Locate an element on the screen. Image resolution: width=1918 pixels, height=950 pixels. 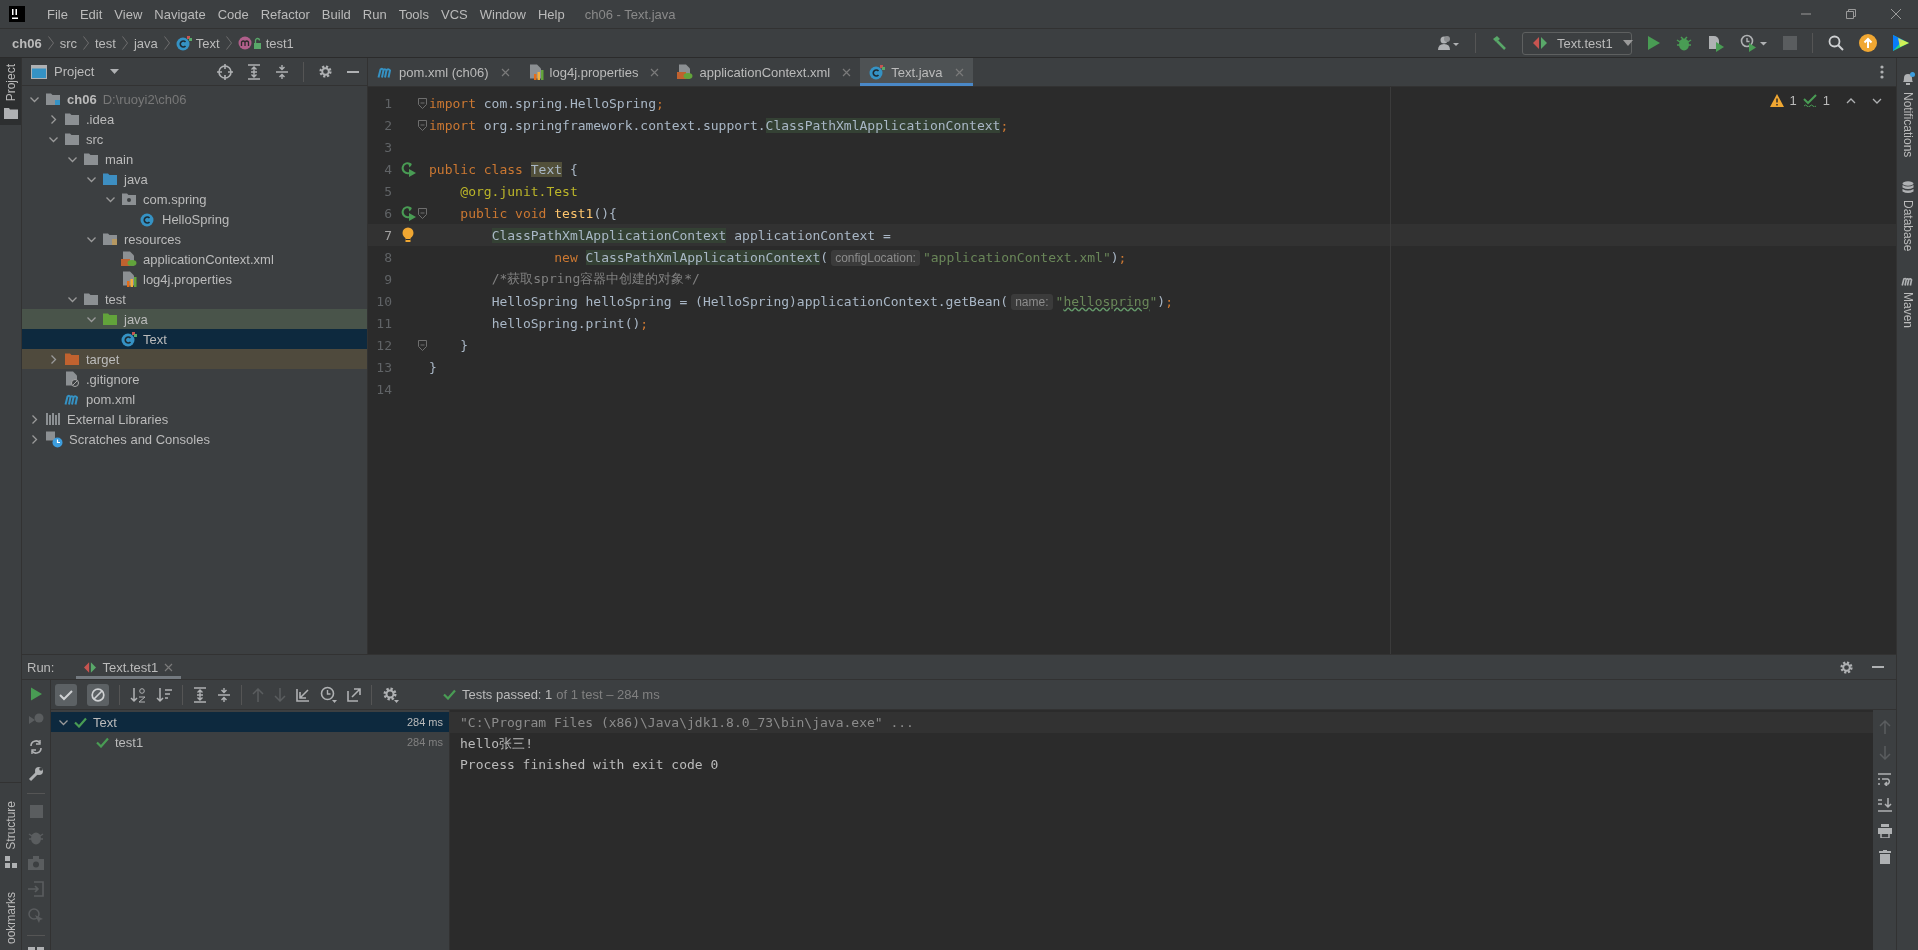
warning-count: 1 is located at coordinates (1793, 100).